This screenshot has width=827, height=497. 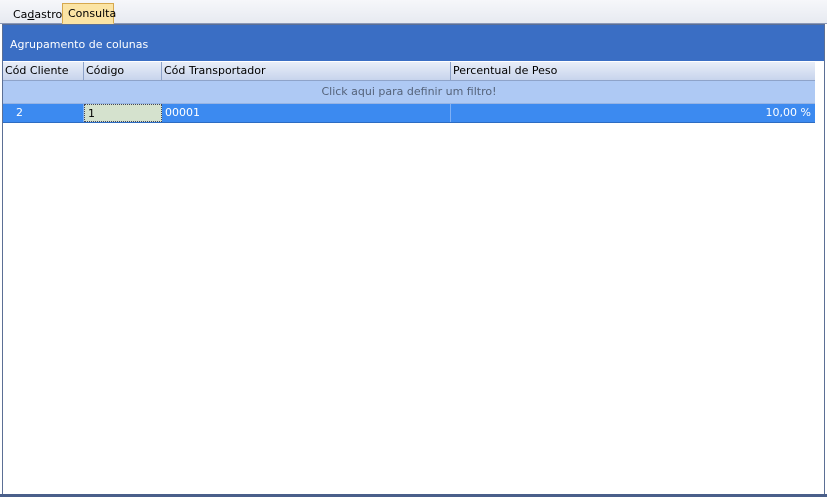 What do you see at coordinates (123, 71) in the screenshot?
I see `column-header-codigo: Código` at bounding box center [123, 71].